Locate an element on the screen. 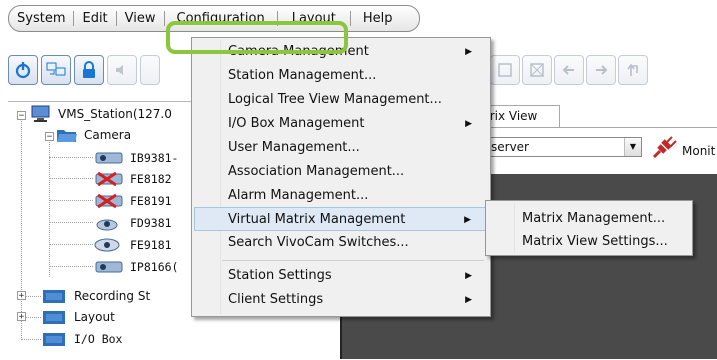 Image resolution: width=717 pixels, height=360 pixels. tree-item-camera-folder: Camera is located at coordinates (93, 135).